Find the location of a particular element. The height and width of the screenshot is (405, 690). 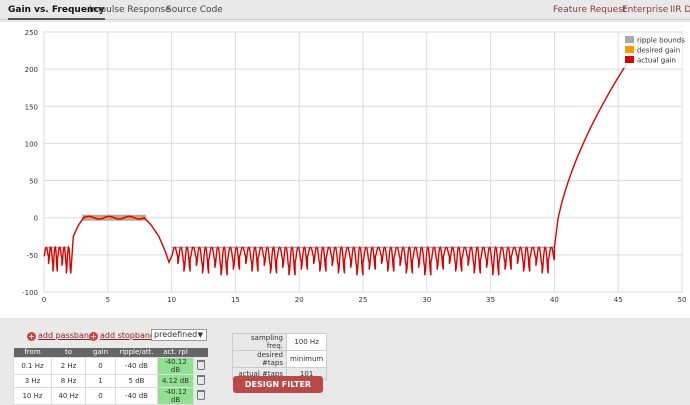

band-row: 0.1 Hz 2 Hz 0 -40 dB -40.12 dB is located at coordinates (110, 365).